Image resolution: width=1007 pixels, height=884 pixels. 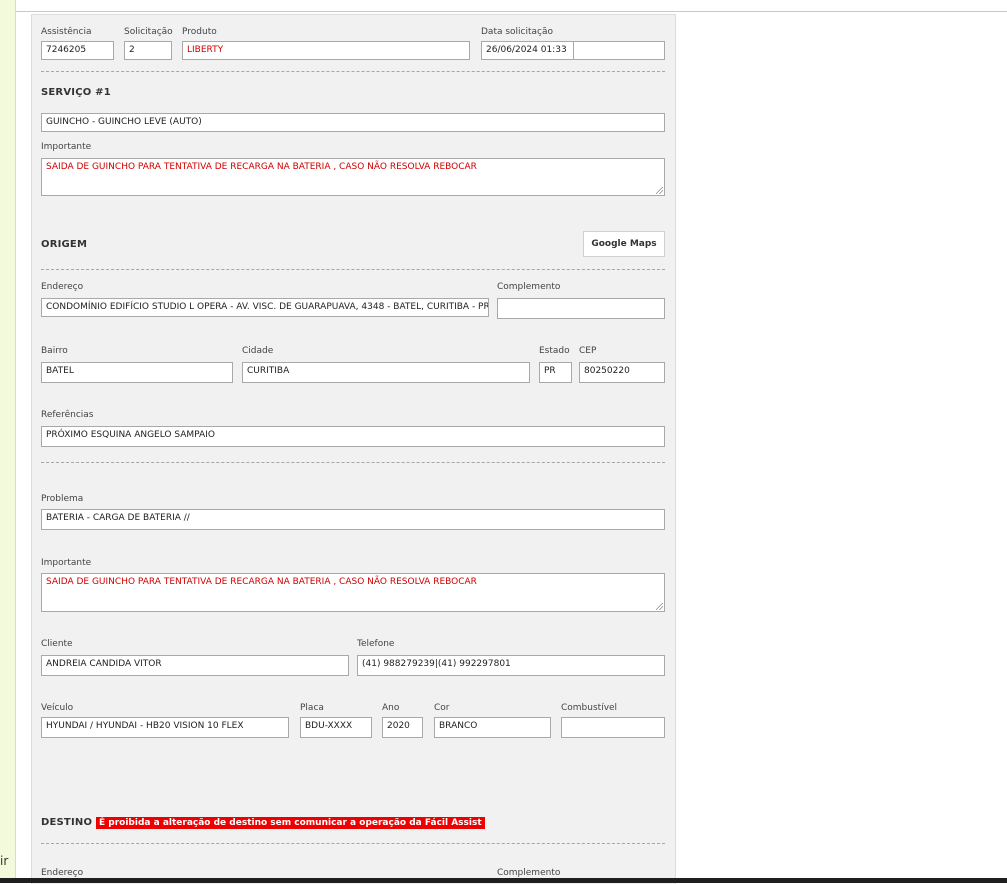 What do you see at coordinates (391, 708) in the screenshot?
I see `ano-label: Ano` at bounding box center [391, 708].